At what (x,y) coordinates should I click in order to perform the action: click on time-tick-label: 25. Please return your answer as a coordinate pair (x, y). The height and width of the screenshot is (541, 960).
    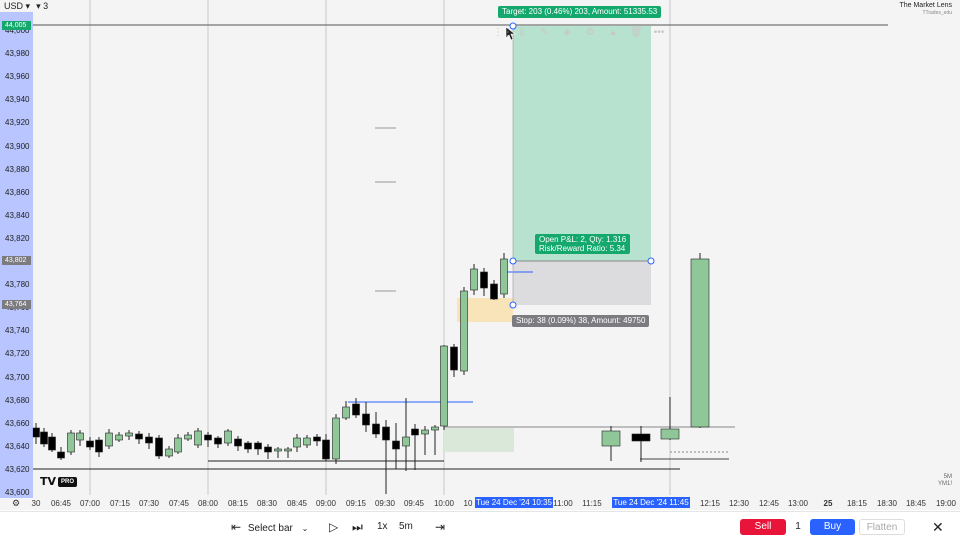
    Looking at the image, I should click on (828, 503).